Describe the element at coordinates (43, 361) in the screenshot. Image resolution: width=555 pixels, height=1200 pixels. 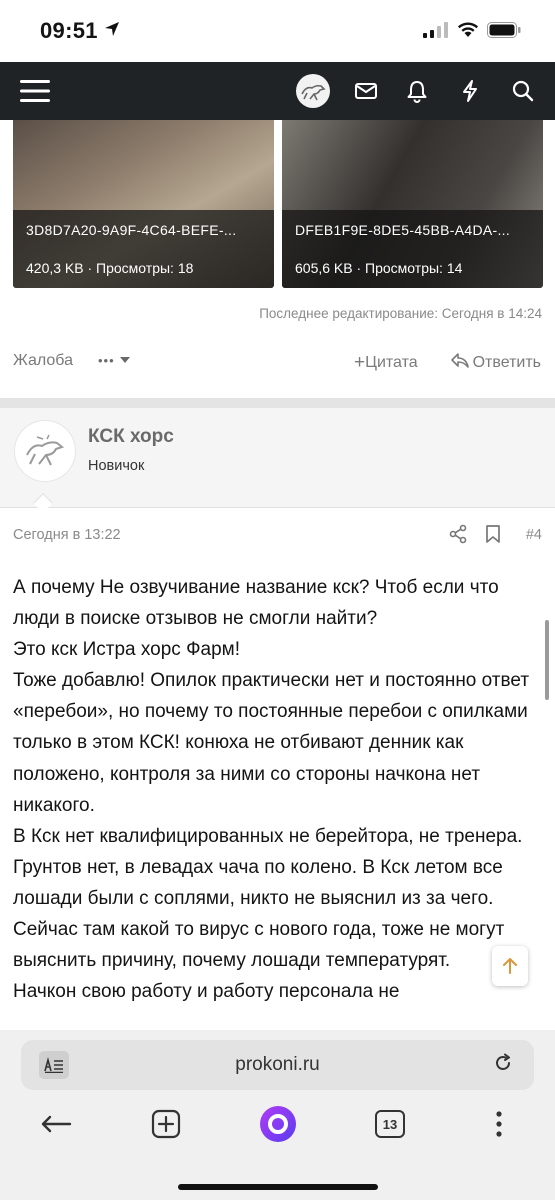
I see `report-link: Жалоба` at that location.